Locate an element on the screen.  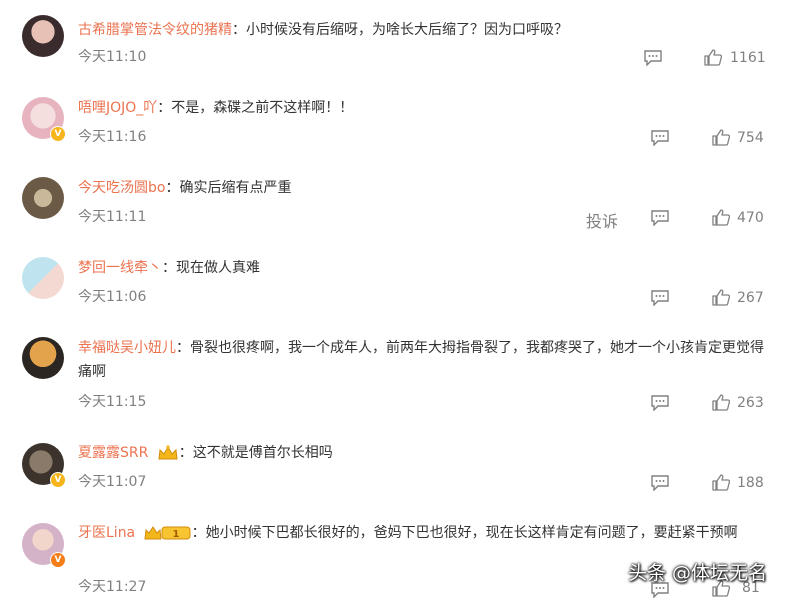
like-count: 267 is located at coordinates (750, 298).